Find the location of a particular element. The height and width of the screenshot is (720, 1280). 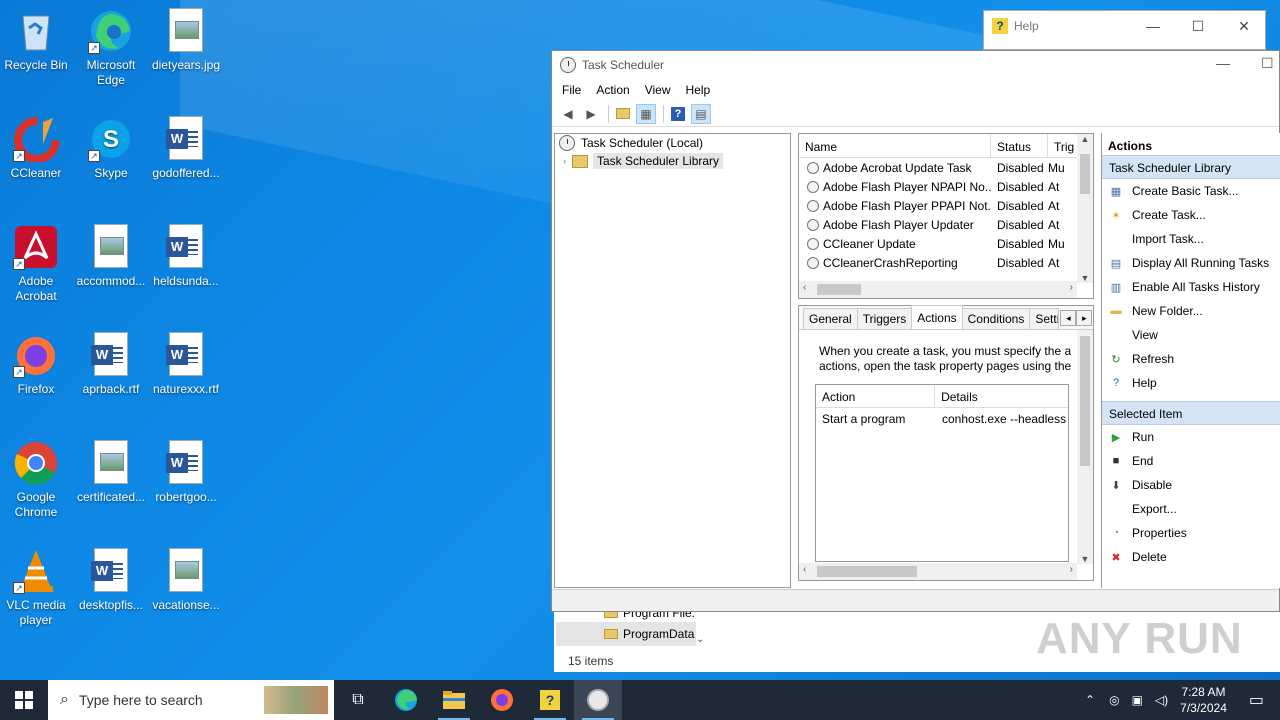

task-row: Adobe Flash Player NPAPI No... Disabled At is located at coordinates (946, 186).